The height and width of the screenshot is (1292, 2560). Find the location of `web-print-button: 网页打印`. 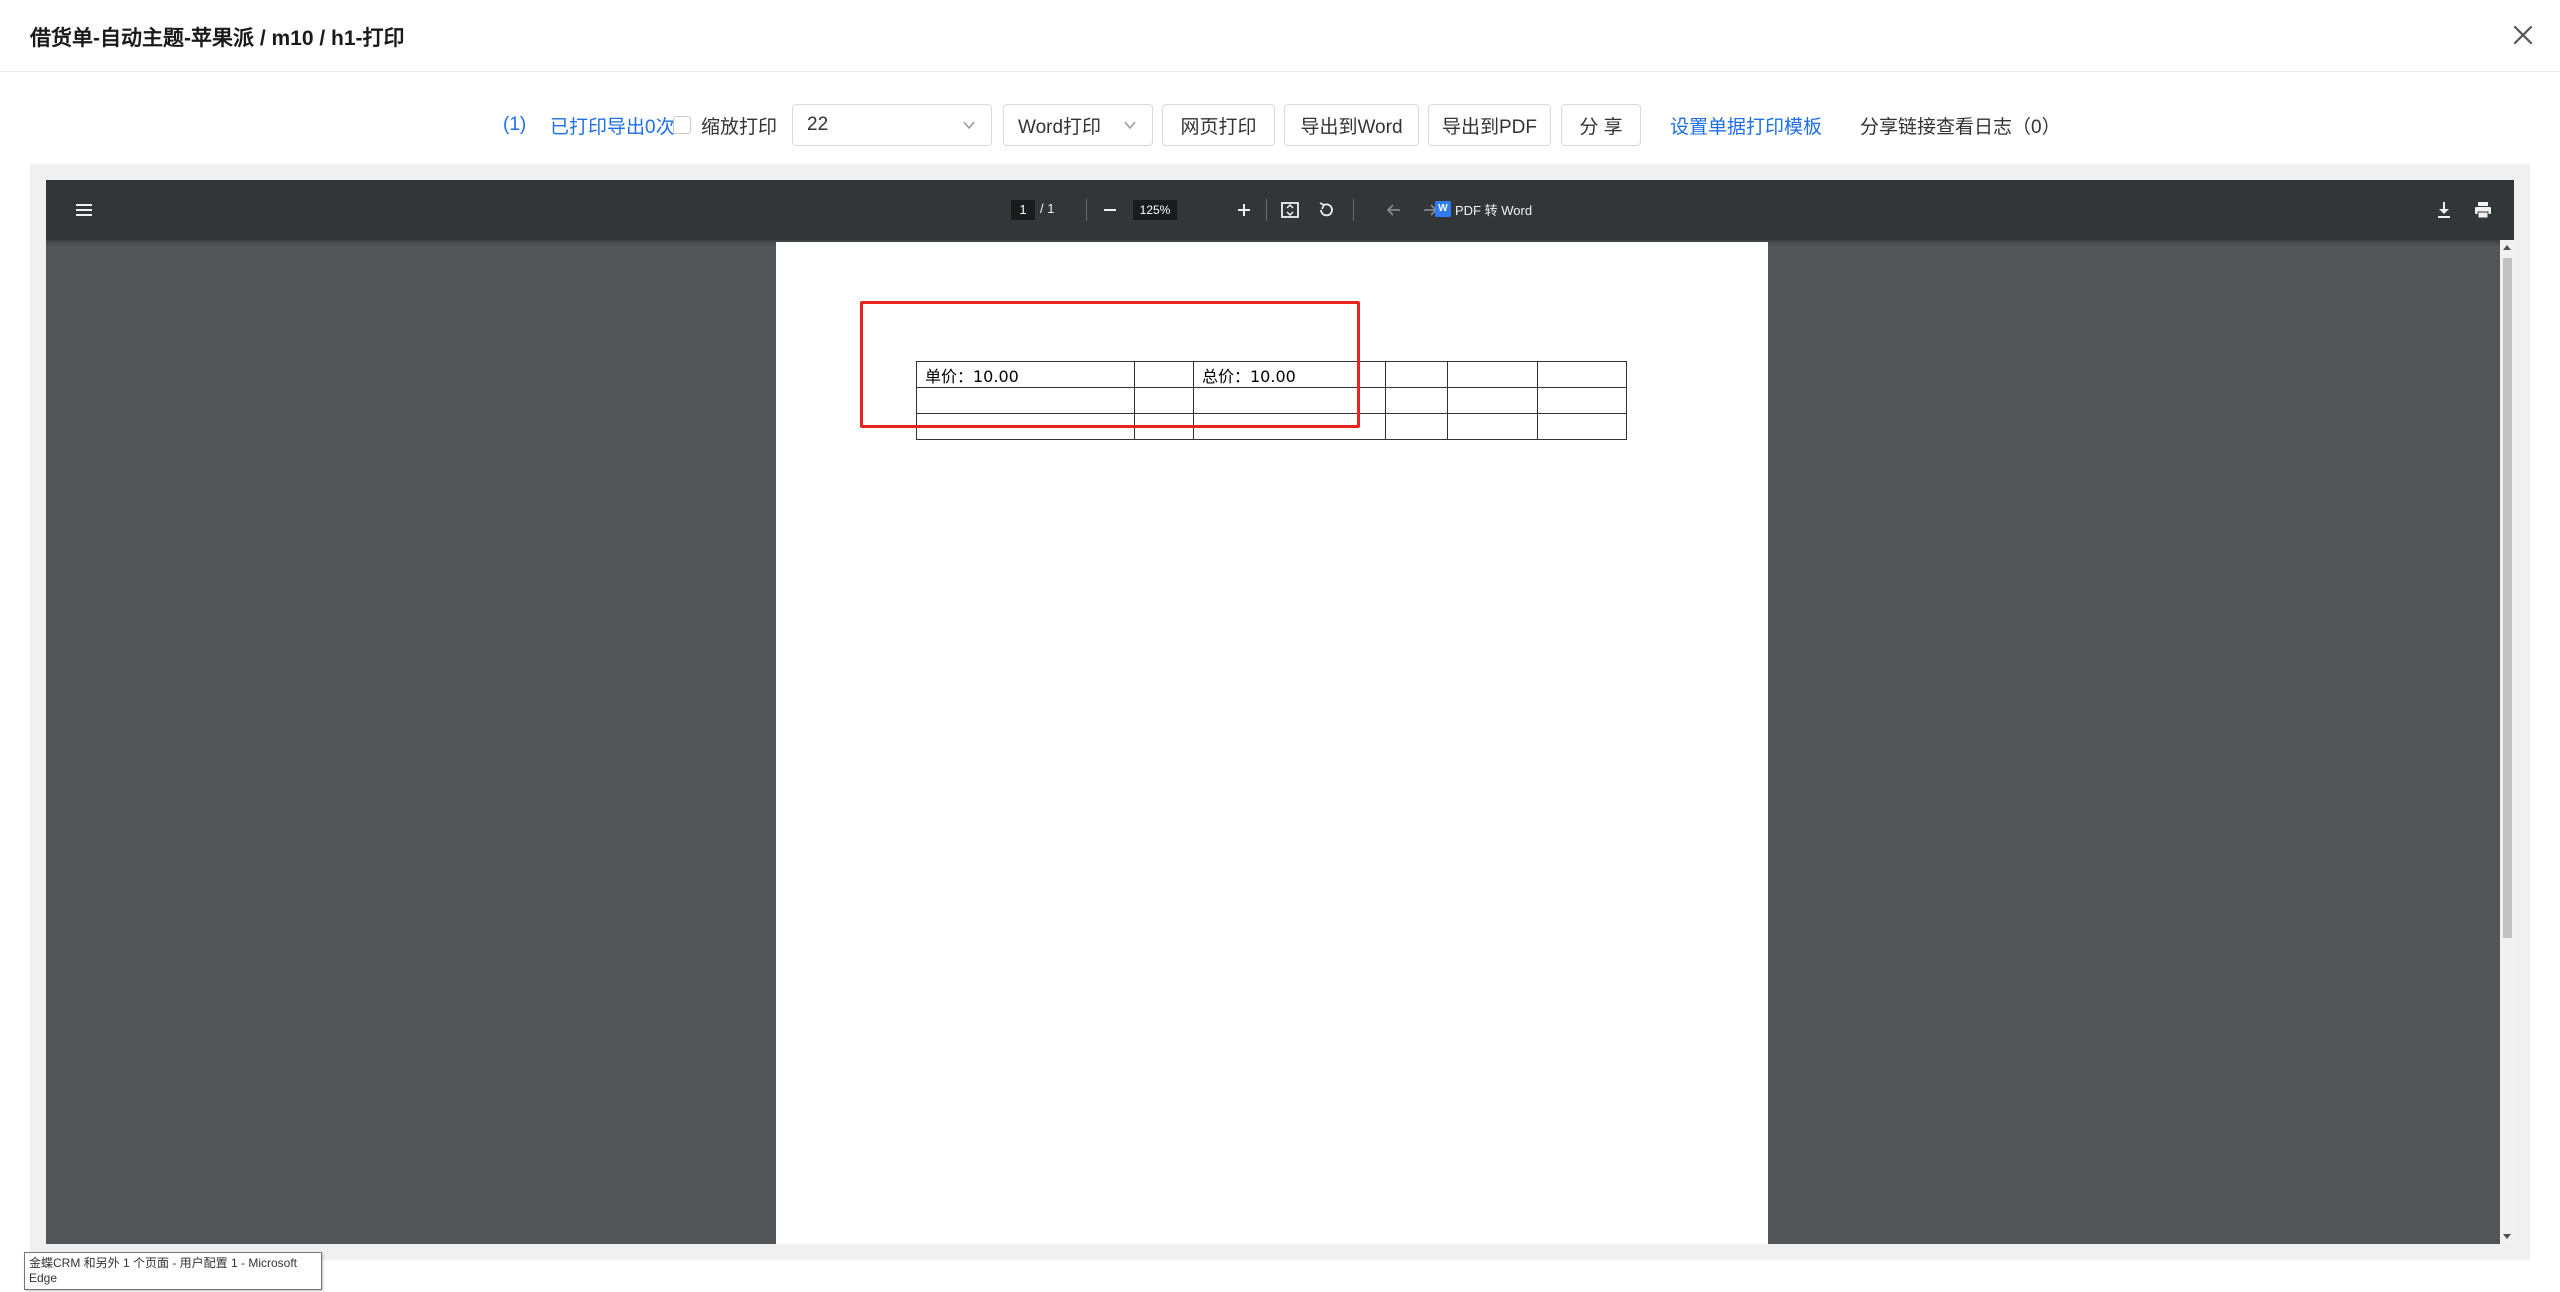

web-print-button: 网页打印 is located at coordinates (1218, 125).